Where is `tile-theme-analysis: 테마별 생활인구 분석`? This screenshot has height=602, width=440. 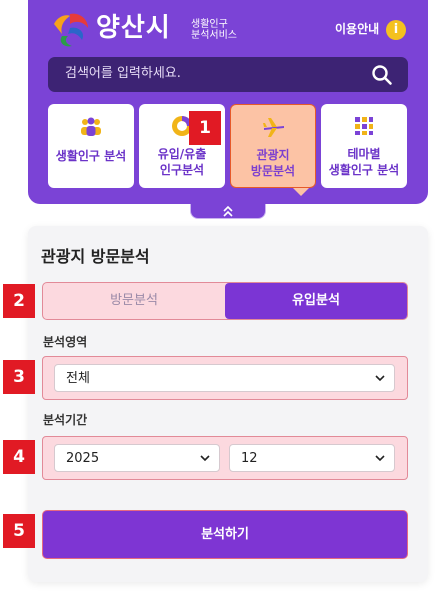 tile-theme-analysis: 테마별 생활인구 분석 is located at coordinates (364, 146).